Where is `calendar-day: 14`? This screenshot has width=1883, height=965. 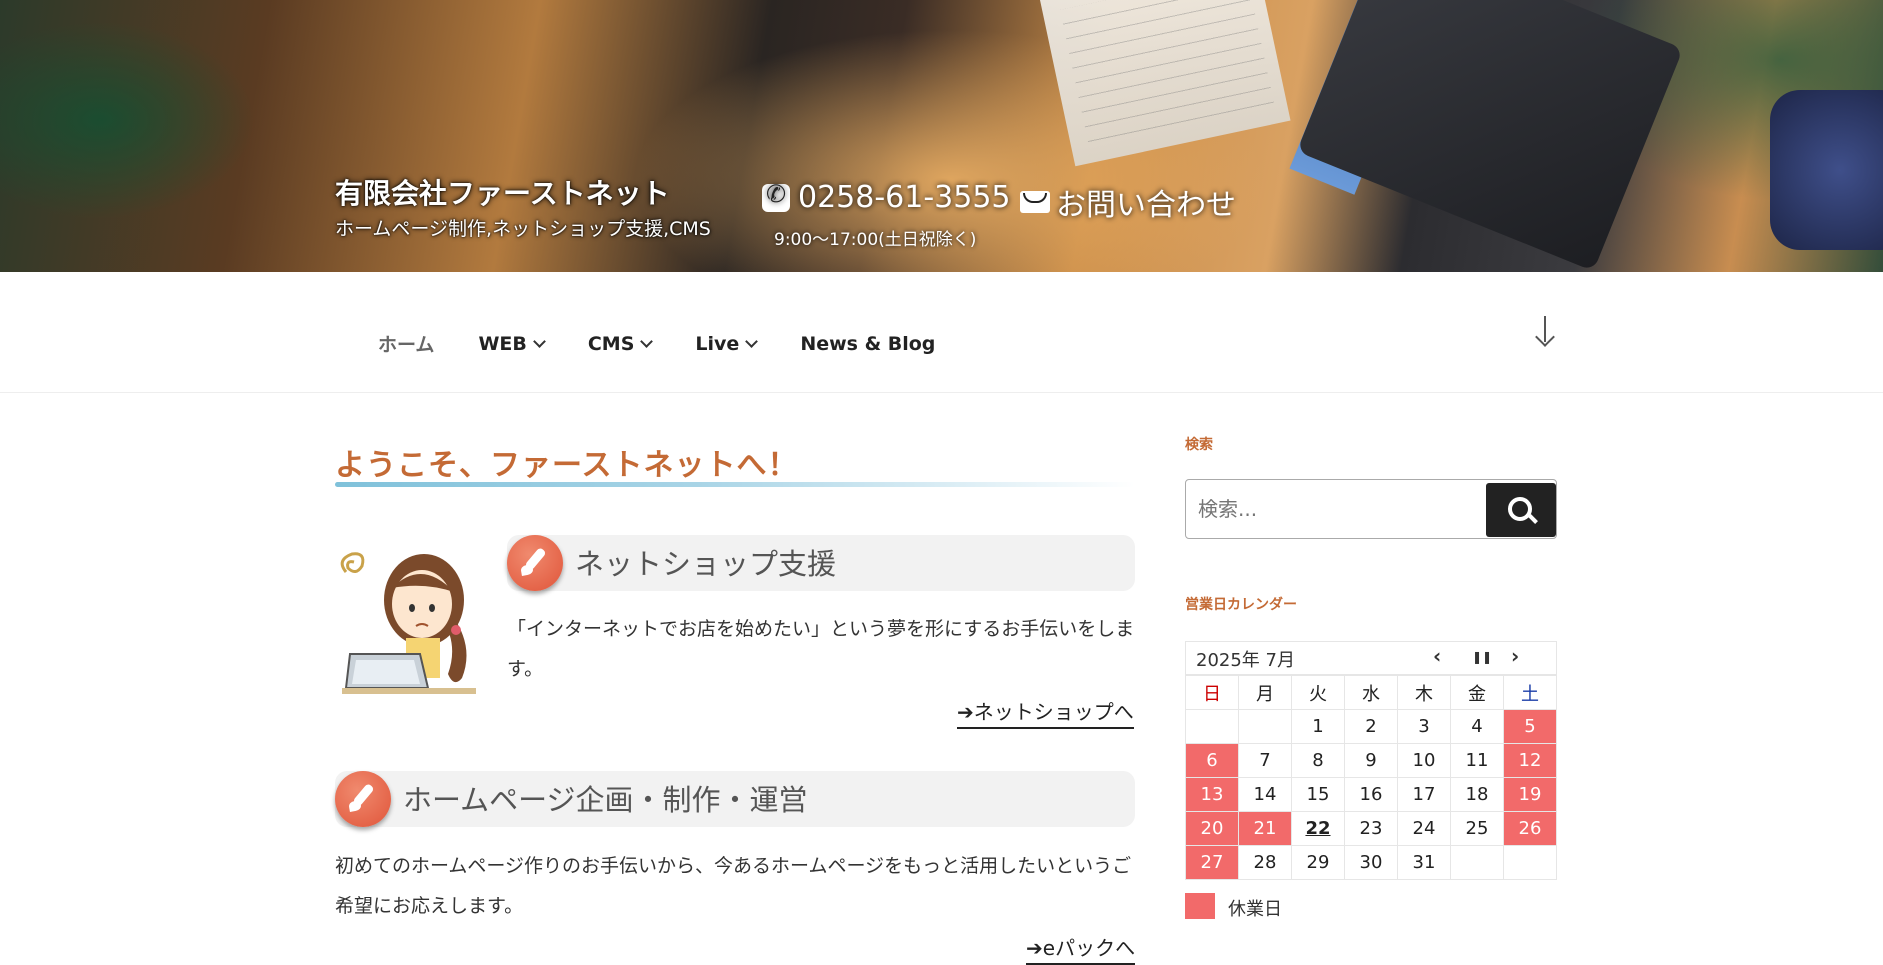
calendar-day: 14 is located at coordinates (1264, 794).